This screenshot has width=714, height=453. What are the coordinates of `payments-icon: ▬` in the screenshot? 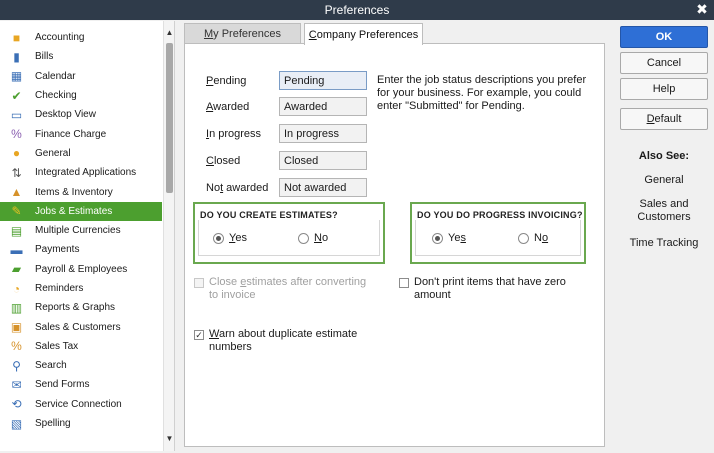 It's located at (16, 249).